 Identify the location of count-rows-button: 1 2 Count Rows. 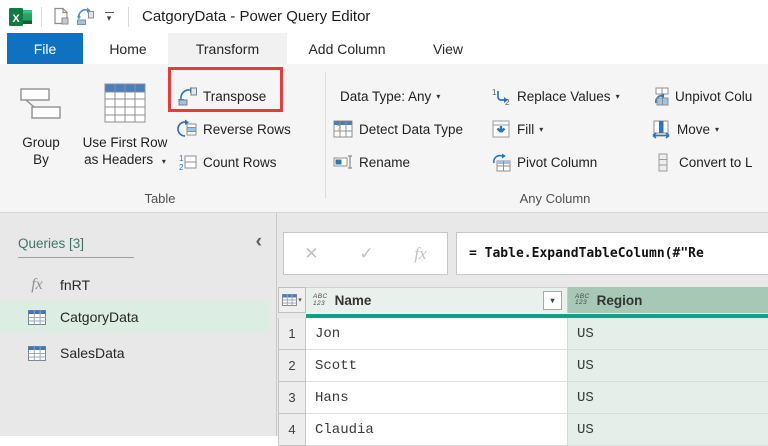
(226, 162).